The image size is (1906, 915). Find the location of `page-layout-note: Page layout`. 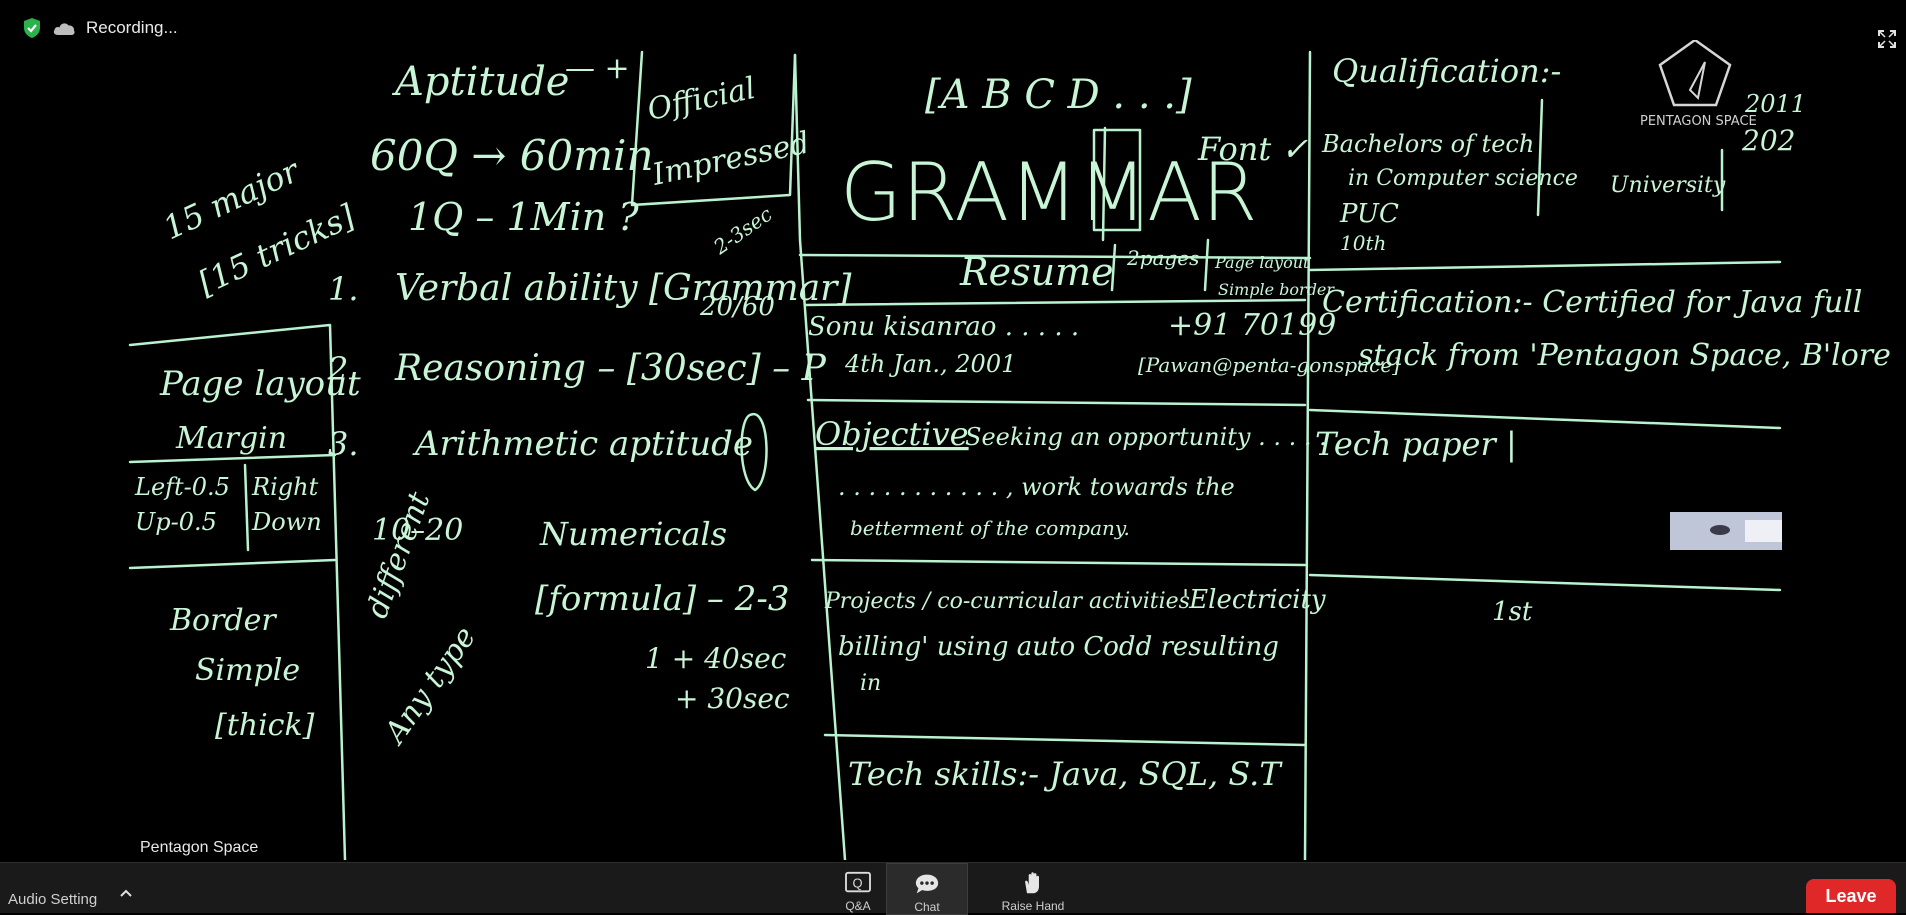

page-layout-note: Page layout is located at coordinates (1262, 262).